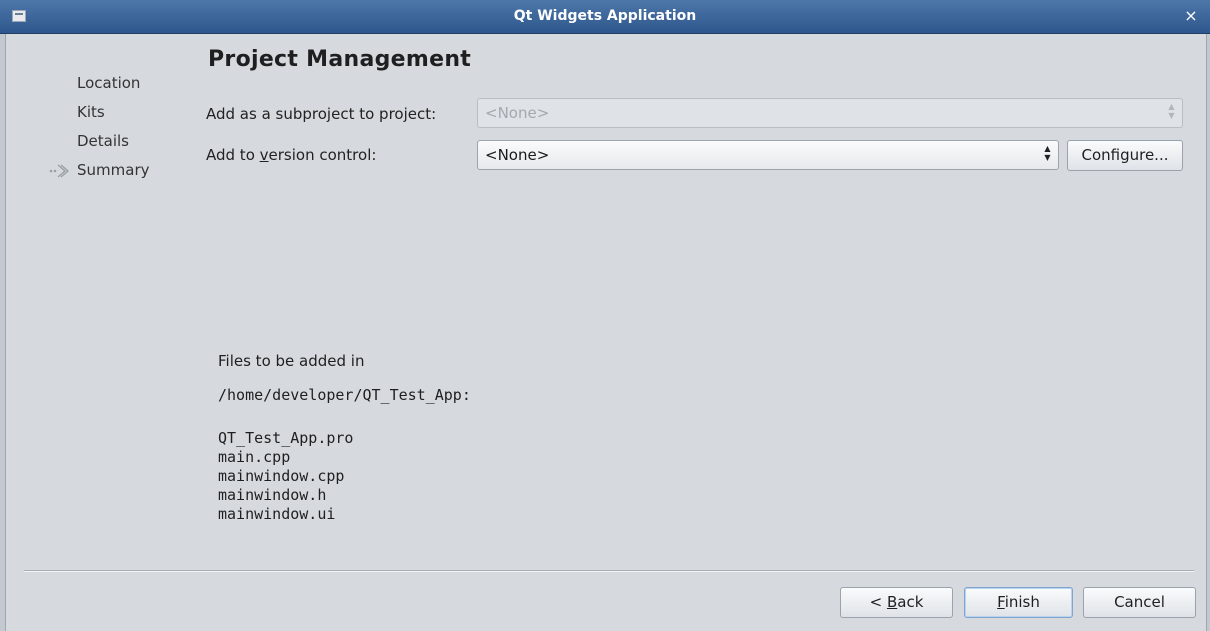 Image resolution: width=1210 pixels, height=631 pixels. What do you see at coordinates (272, 495) in the screenshot?
I see `list-item: mainwindow.h` at bounding box center [272, 495].